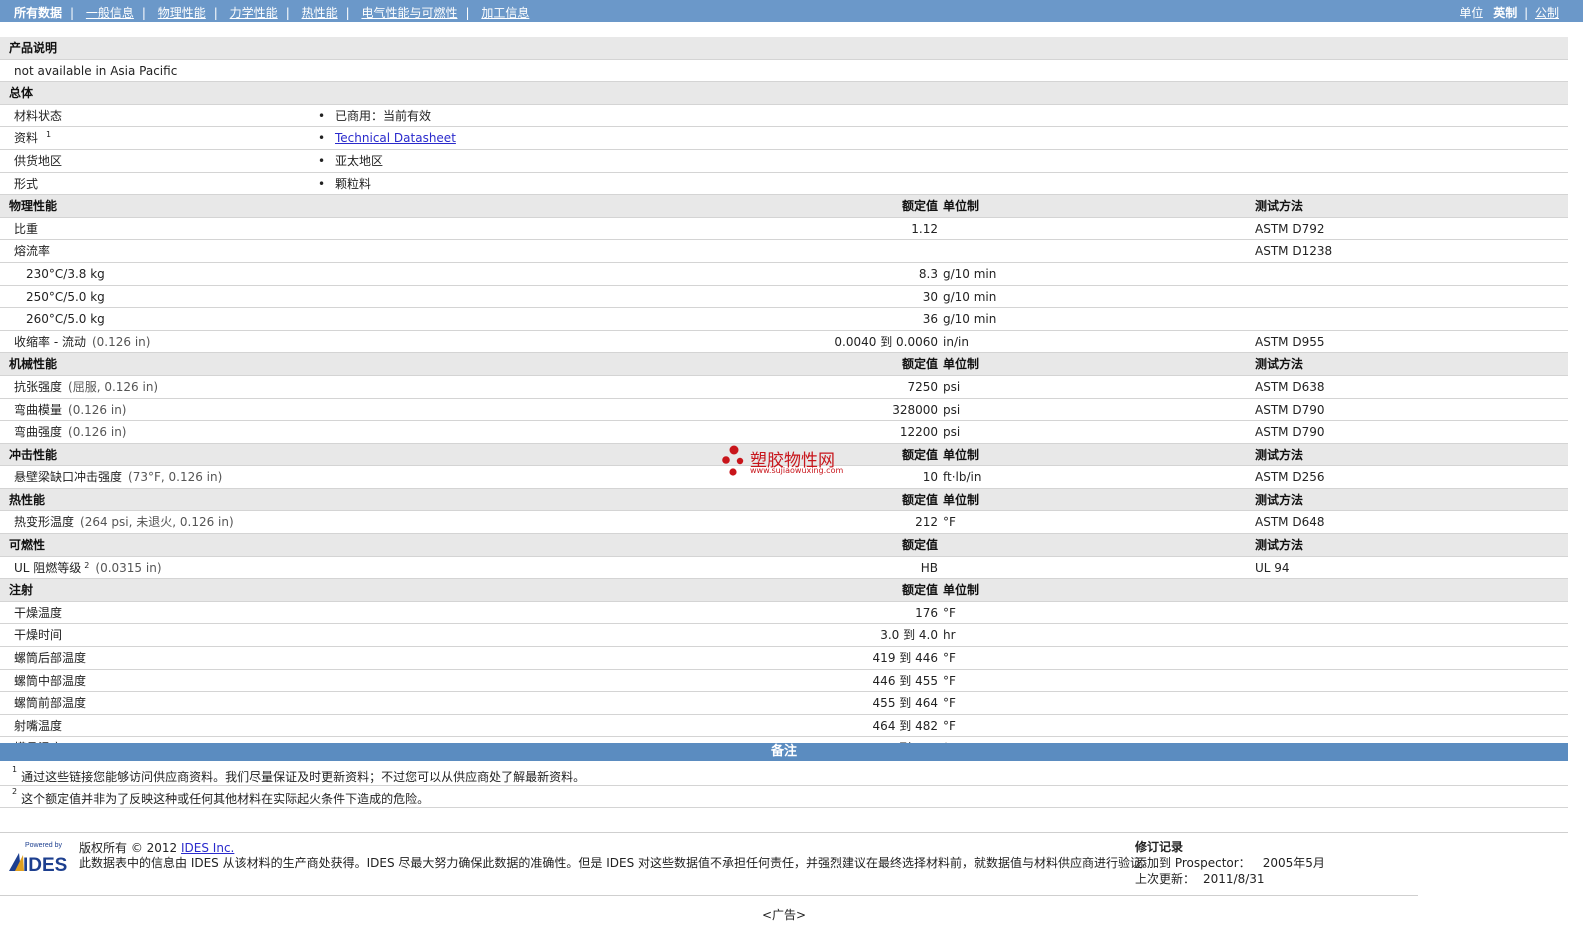 Image resolution: width=1583 pixels, height=931 pixels. What do you see at coordinates (225, 799) in the screenshot?
I see `note-text: 这个额定值并非为了反映这种或任何其他材料在实际起火条件下造成的危险。` at bounding box center [225, 799].